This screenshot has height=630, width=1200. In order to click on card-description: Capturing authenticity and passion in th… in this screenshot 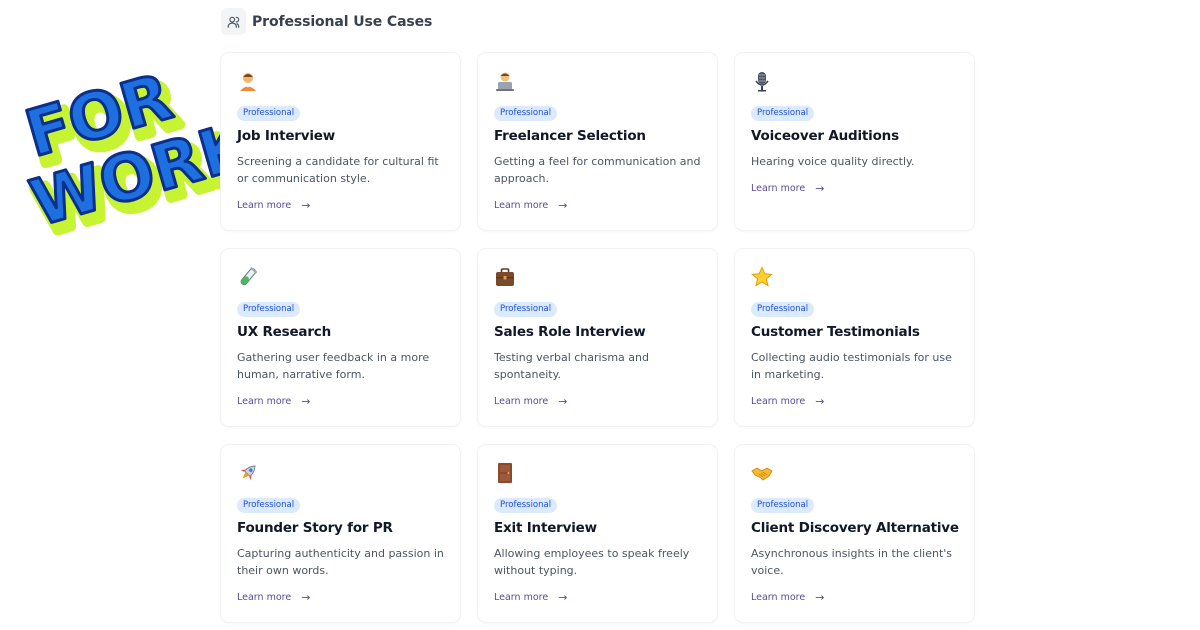, I will do `click(340, 562)`.